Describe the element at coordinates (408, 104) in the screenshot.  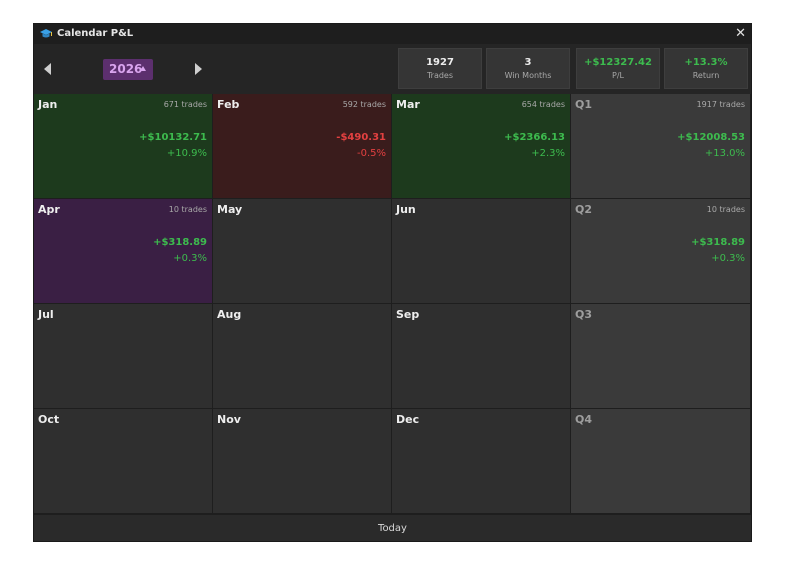
I see `cell-name: Mar` at that location.